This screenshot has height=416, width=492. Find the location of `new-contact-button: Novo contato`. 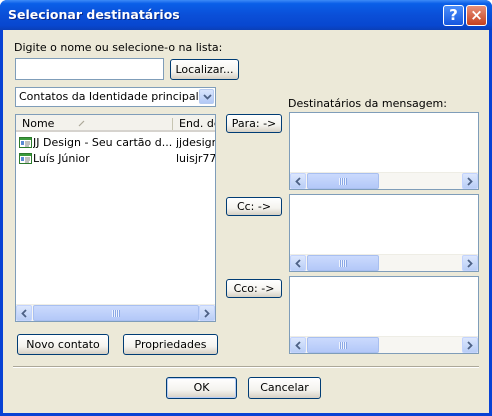

new-contact-button: Novo contato is located at coordinates (63, 344).